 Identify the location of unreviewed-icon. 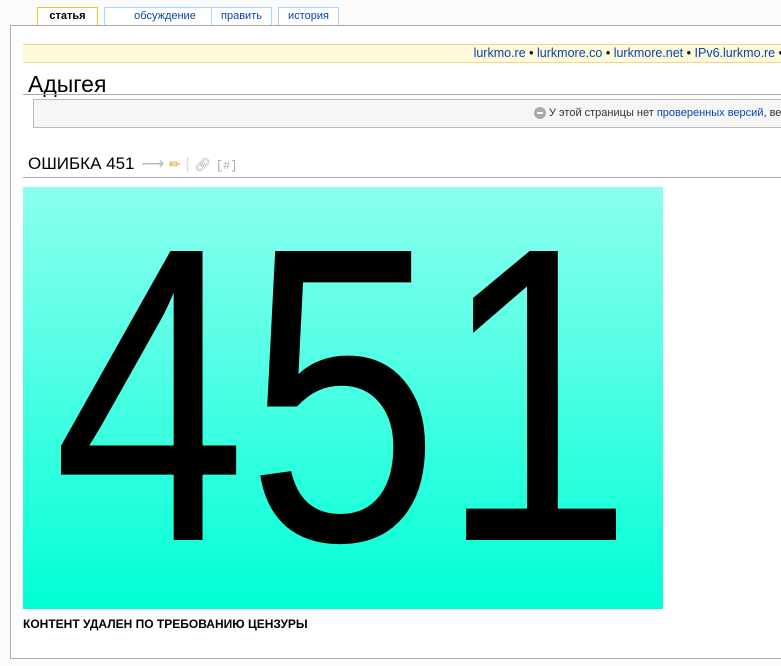
(540, 113).